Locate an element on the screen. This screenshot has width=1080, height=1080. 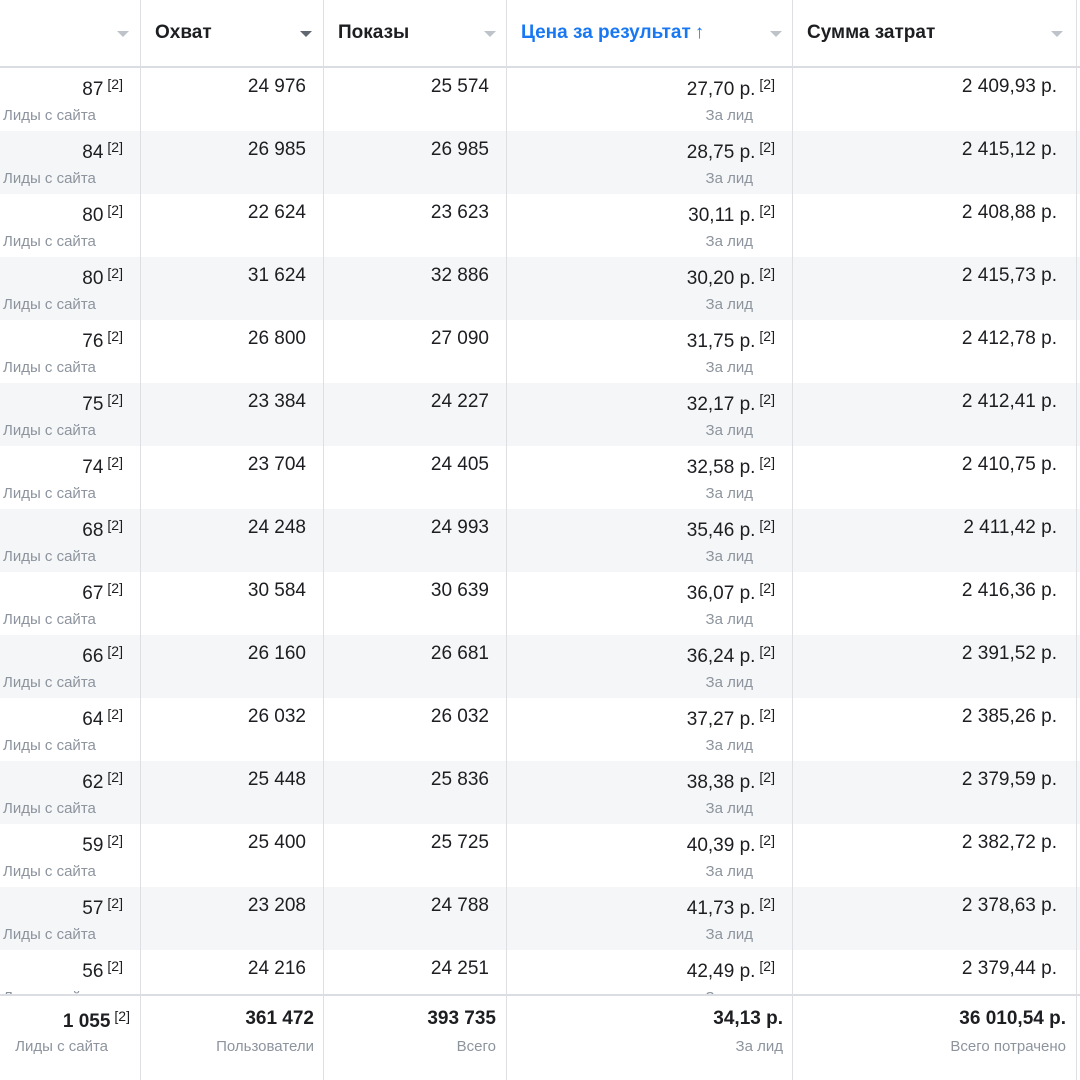
amount-spent-value: 2 408,88 р. is located at coordinates (1009, 212).